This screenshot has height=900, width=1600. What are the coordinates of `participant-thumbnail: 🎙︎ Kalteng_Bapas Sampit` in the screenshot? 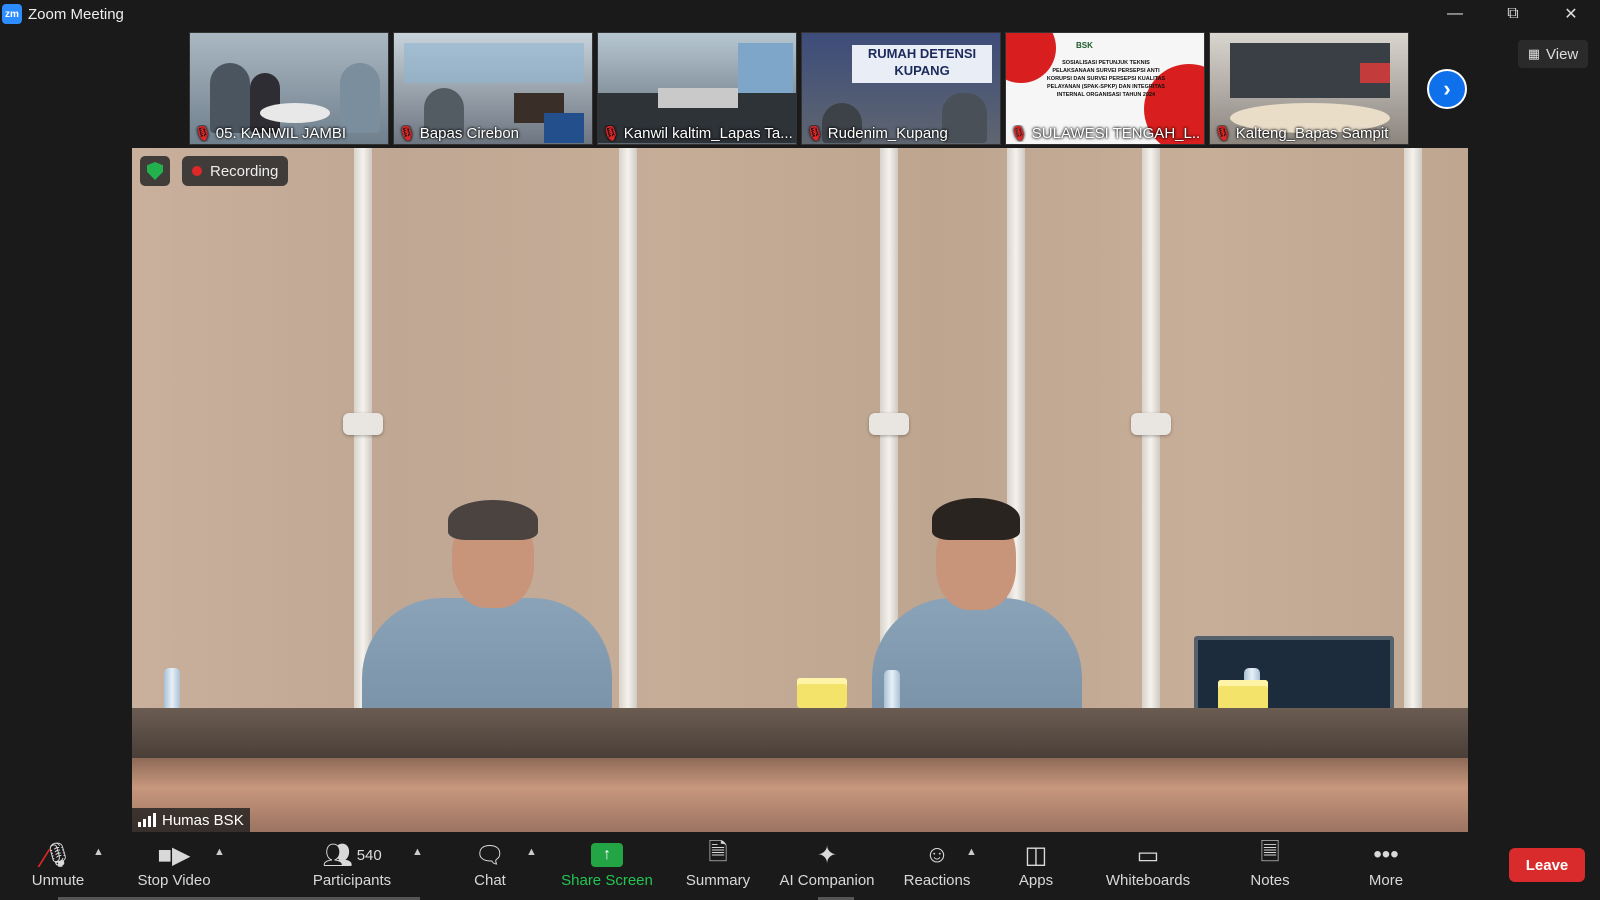 It's located at (1309, 88).